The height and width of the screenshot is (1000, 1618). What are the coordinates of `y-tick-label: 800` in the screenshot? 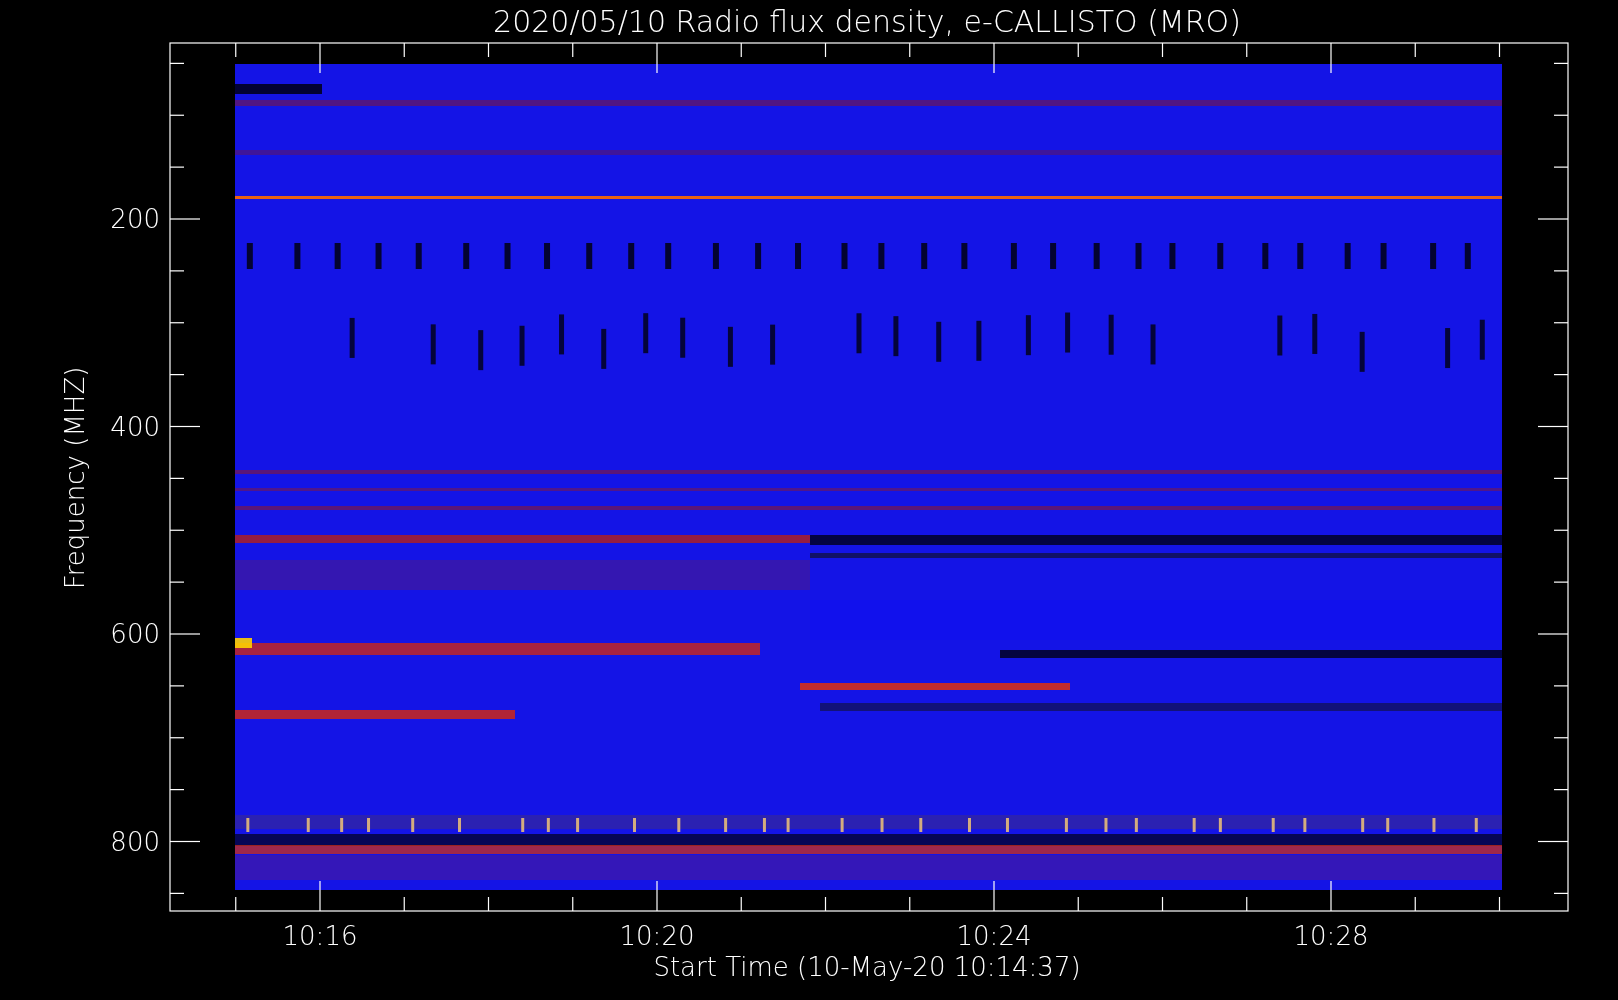 It's located at (135, 841).